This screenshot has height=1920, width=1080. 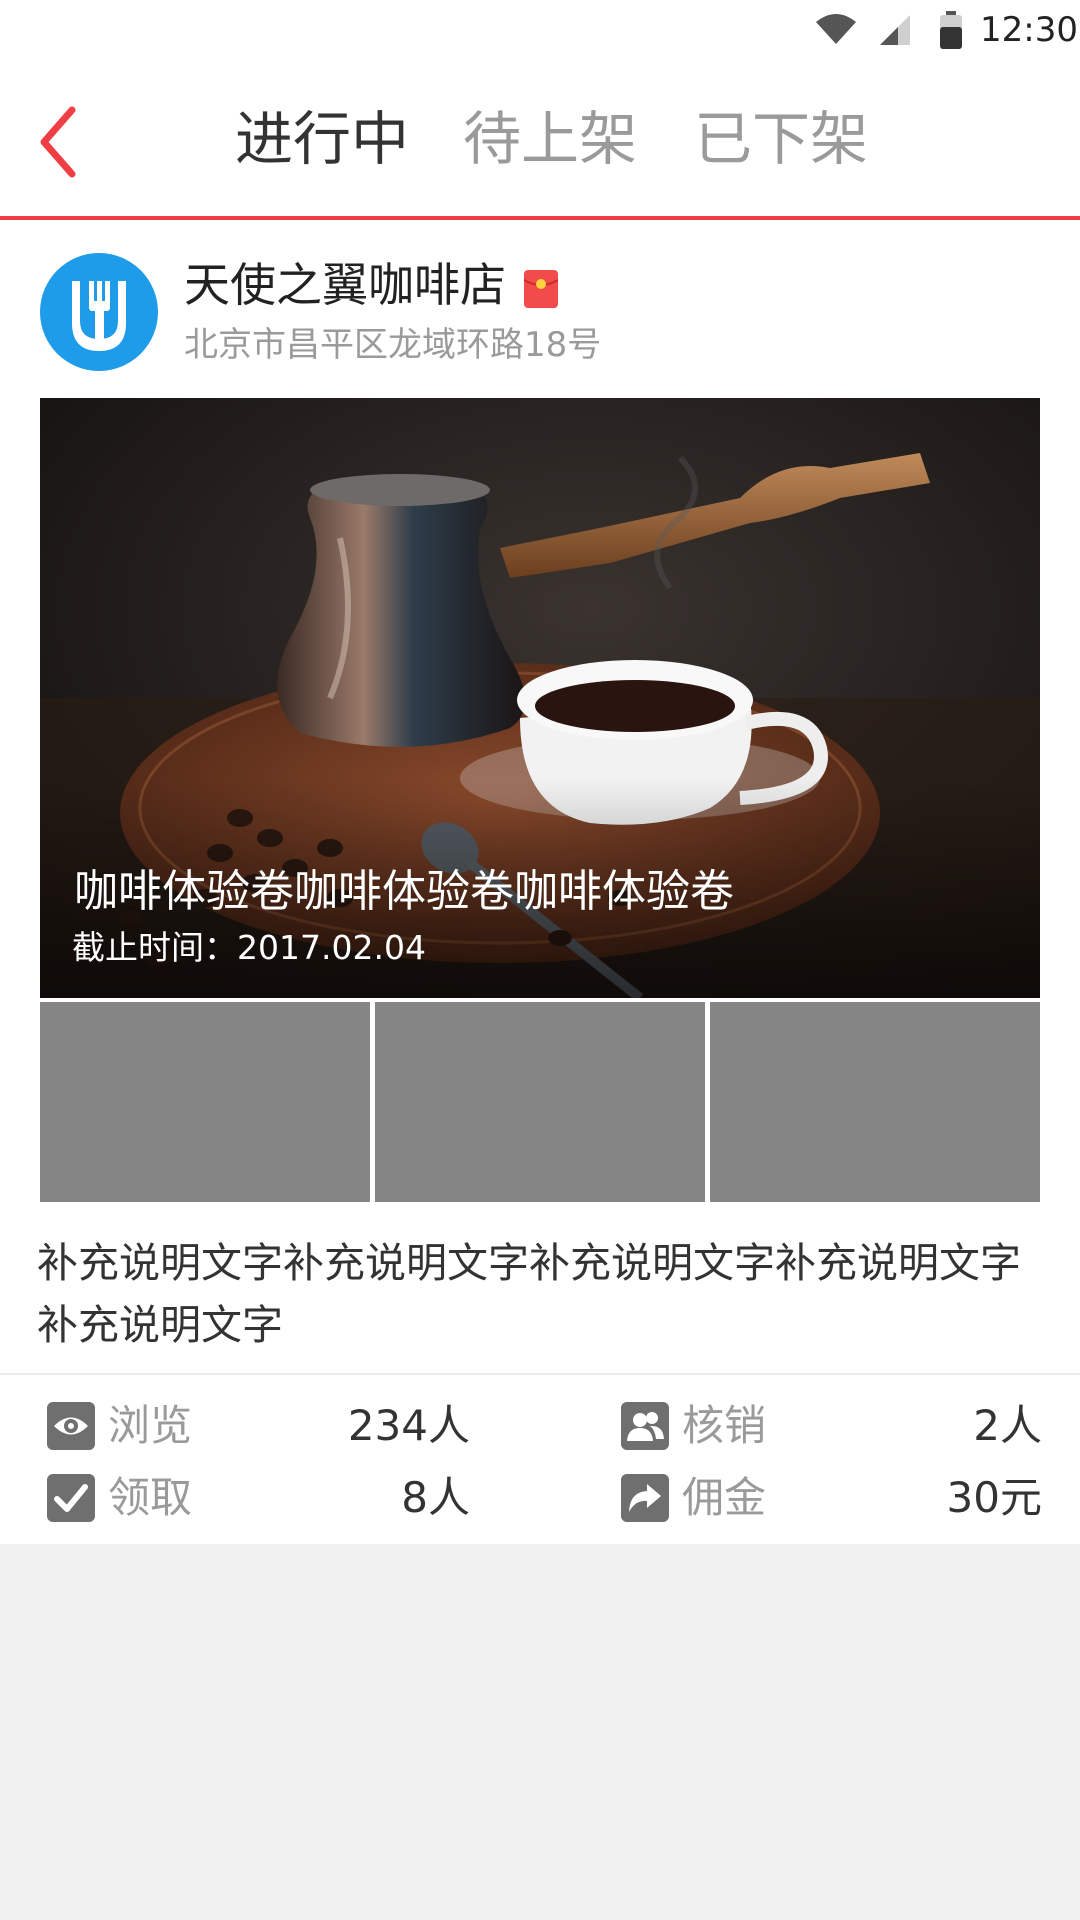 I want to click on description-text: 补充说明文字补充说明文字补充说明文字补充说明文字补充说明文字, so click(x=529, y=1294).